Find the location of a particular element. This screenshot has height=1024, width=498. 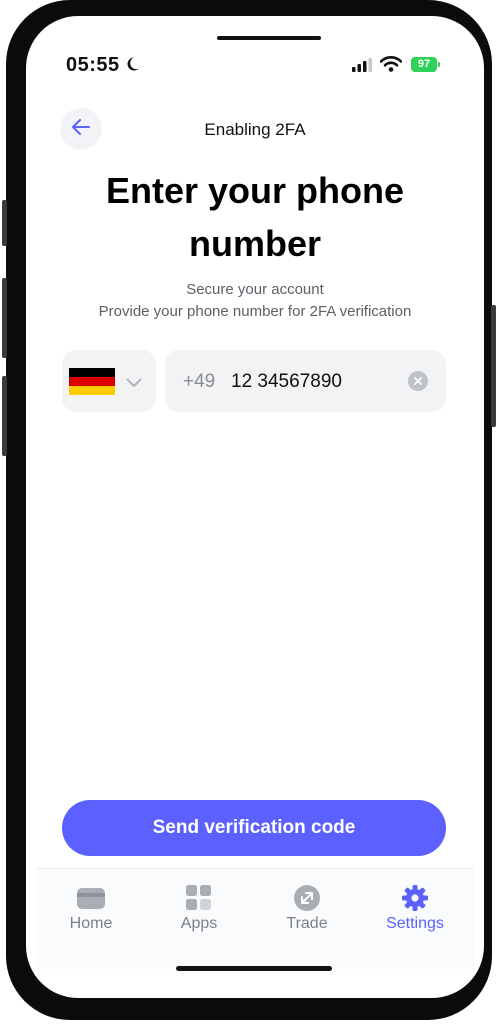

subtitle-primary: Secure your account is located at coordinates (255, 289).